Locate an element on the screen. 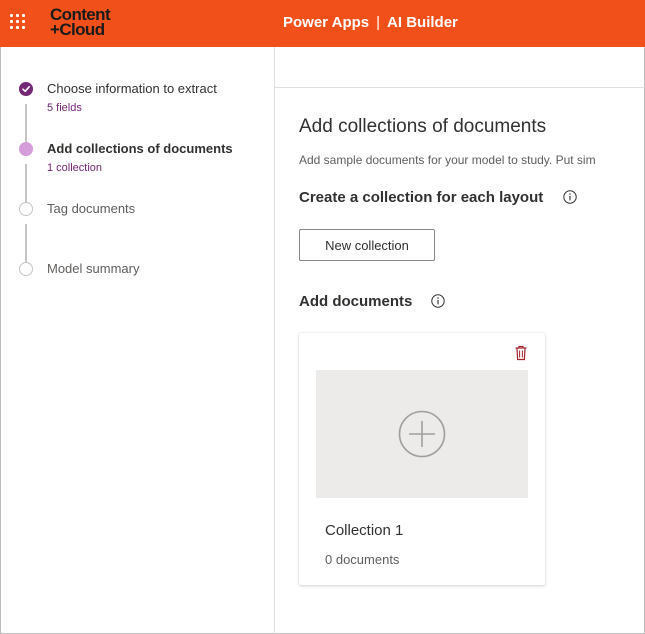 The height and width of the screenshot is (634, 645). page-title: Add collections of documents is located at coordinates (423, 126).